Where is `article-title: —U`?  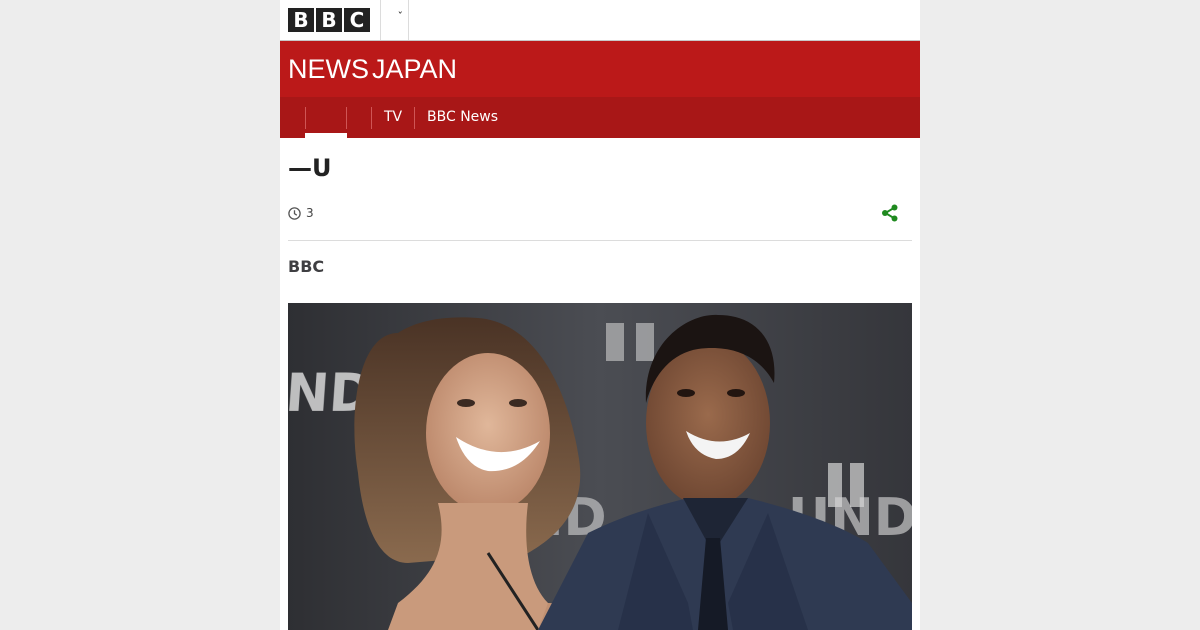 article-title: —U is located at coordinates (310, 168).